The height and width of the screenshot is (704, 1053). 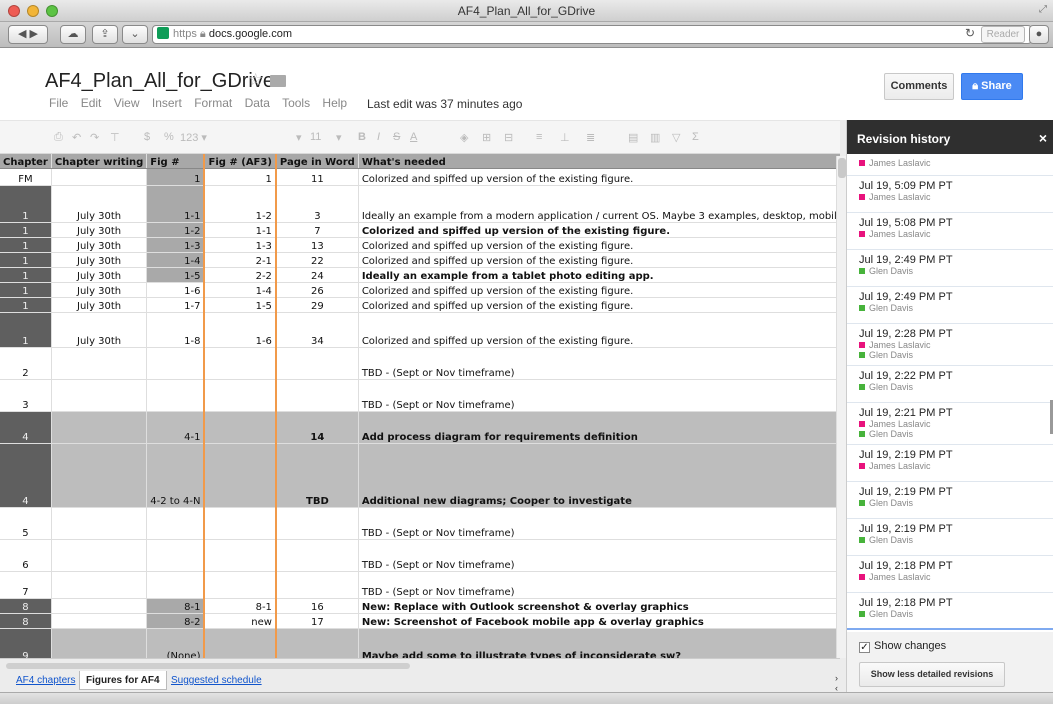 I want to click on header-fig-af3: Fig # (AF3), so click(x=240, y=161).